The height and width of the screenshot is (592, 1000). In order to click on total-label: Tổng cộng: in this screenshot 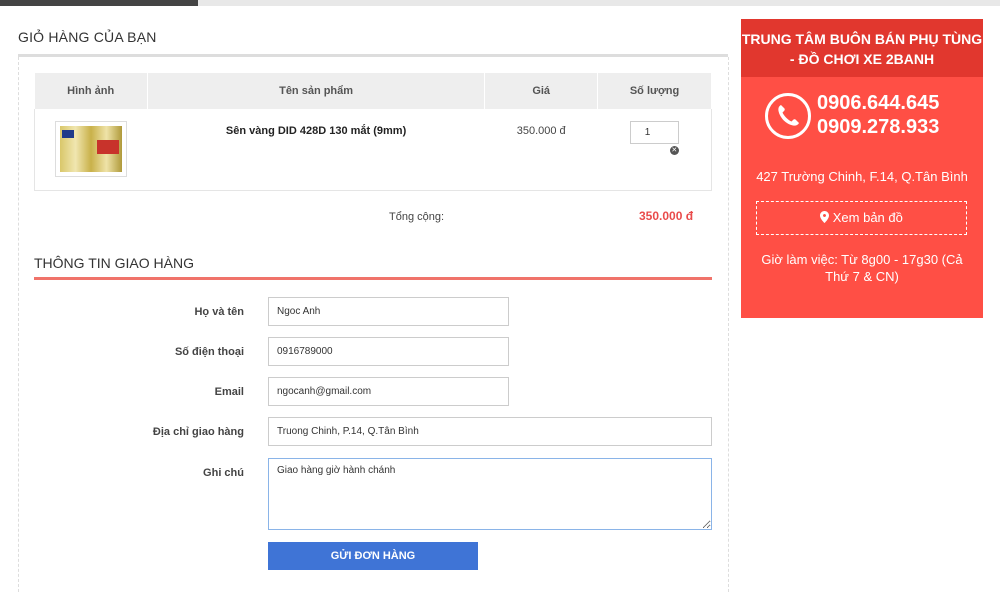, I will do `click(417, 217)`.